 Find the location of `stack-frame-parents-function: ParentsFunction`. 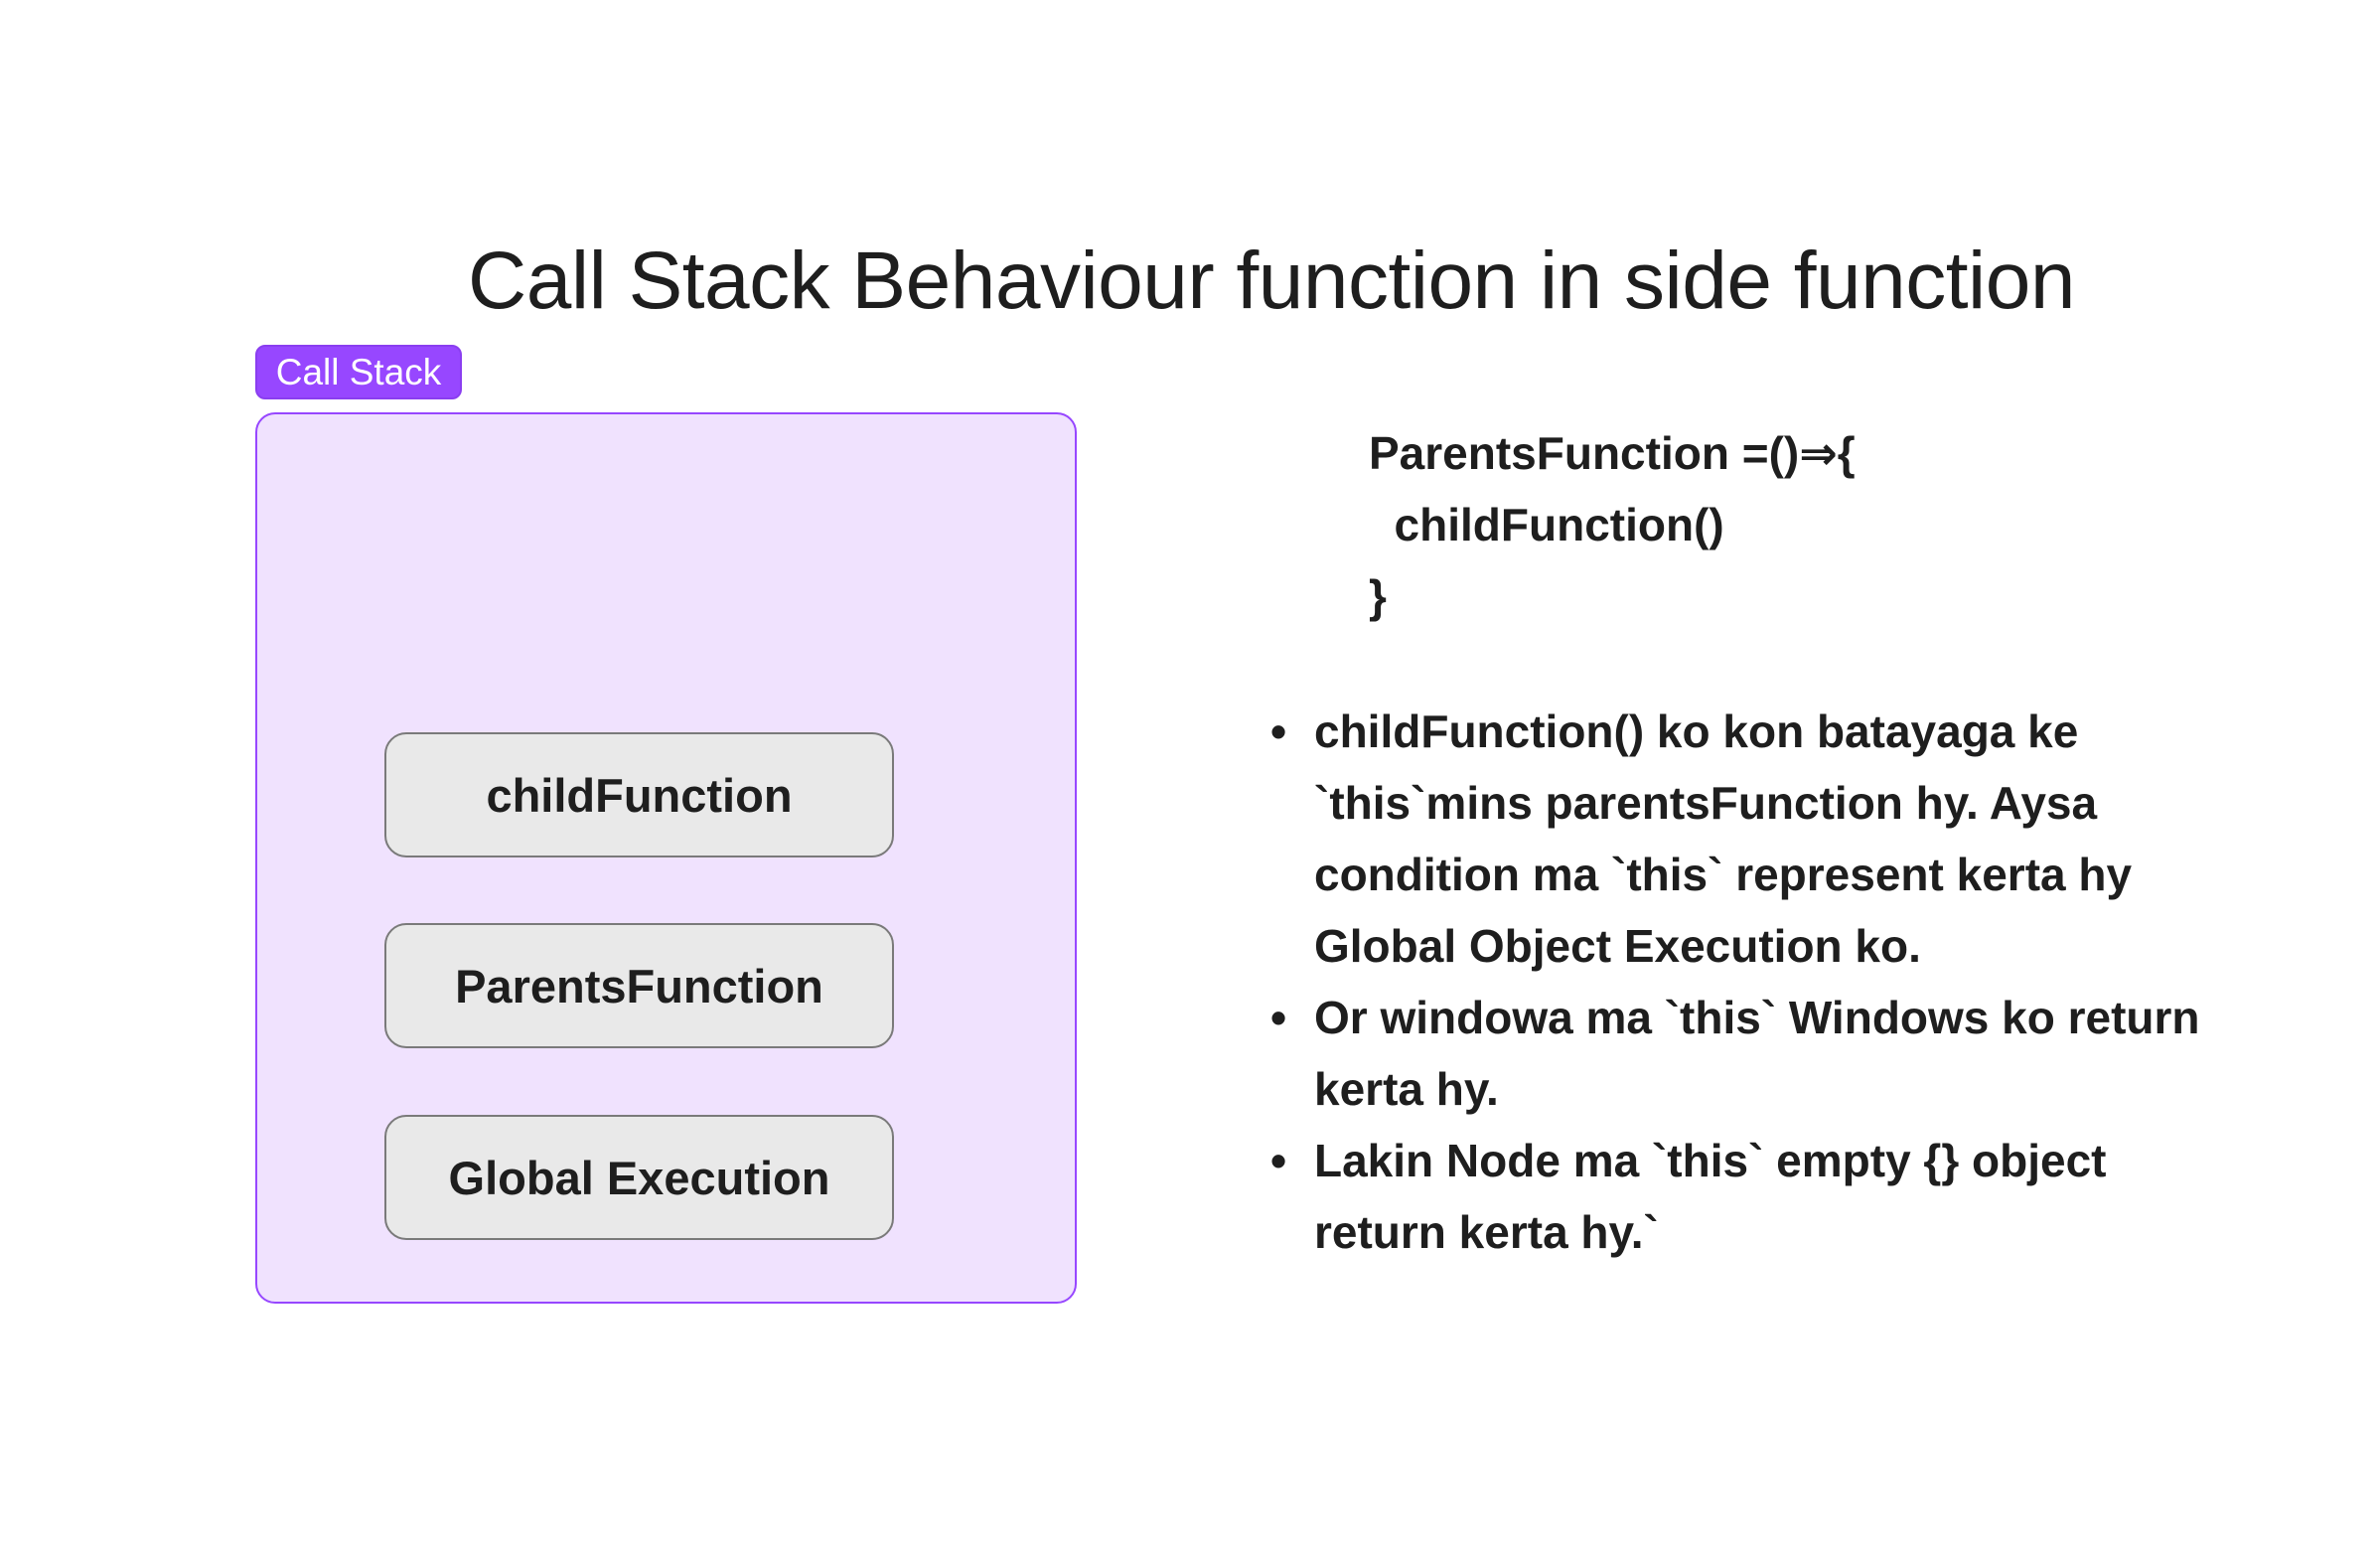

stack-frame-parents-function: ParentsFunction is located at coordinates (639, 985).